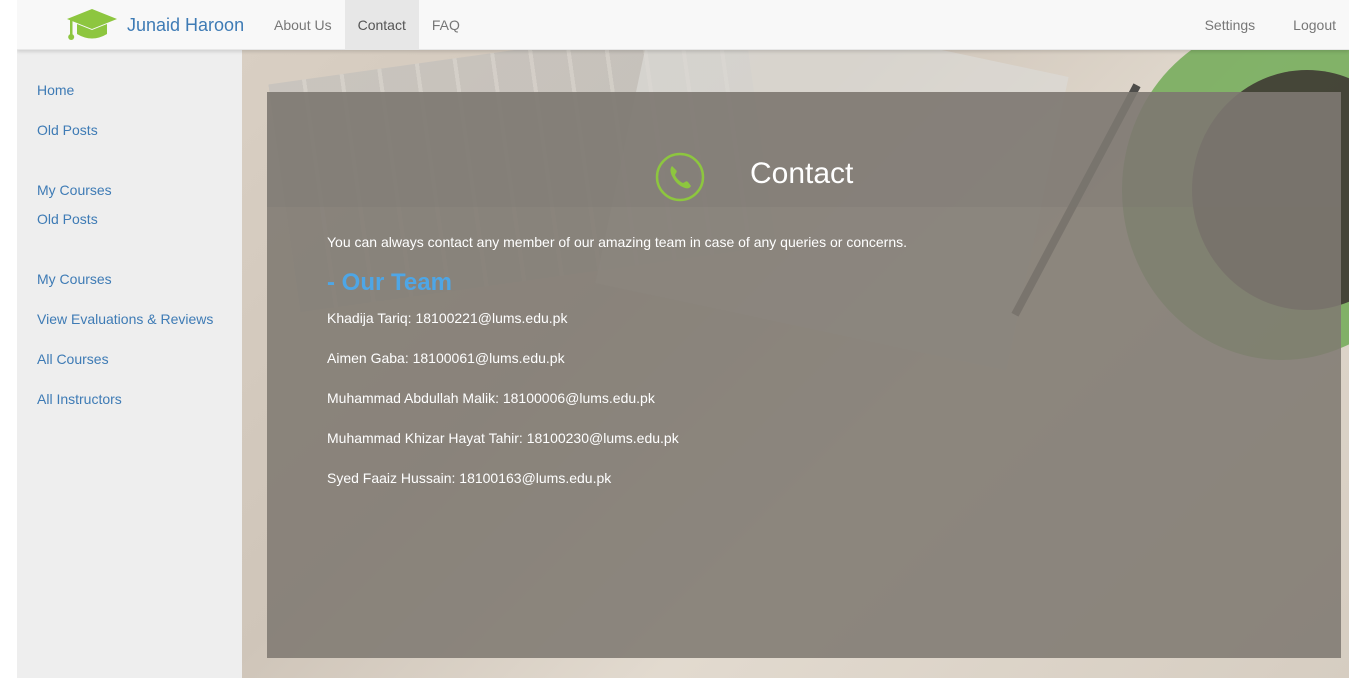 This screenshot has width=1349, height=678. What do you see at coordinates (1224, 25) in the screenshot?
I see `nav-settings: Settings` at bounding box center [1224, 25].